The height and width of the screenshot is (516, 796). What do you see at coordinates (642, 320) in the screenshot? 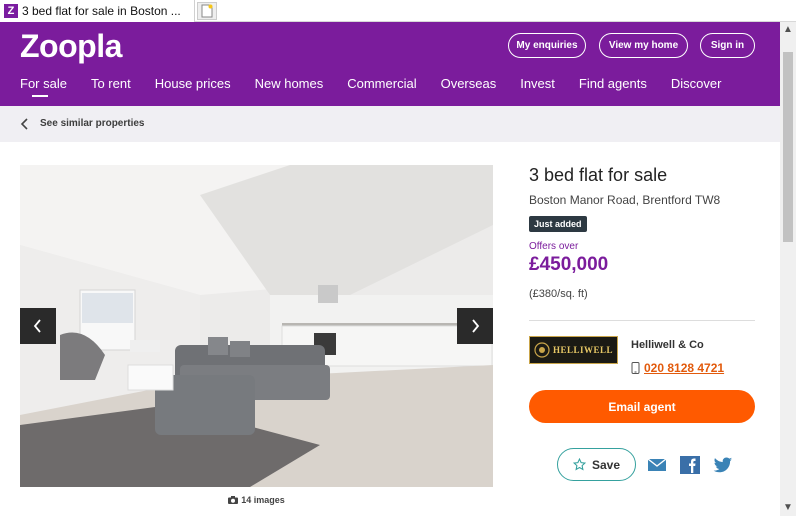
I see `divider` at bounding box center [642, 320].